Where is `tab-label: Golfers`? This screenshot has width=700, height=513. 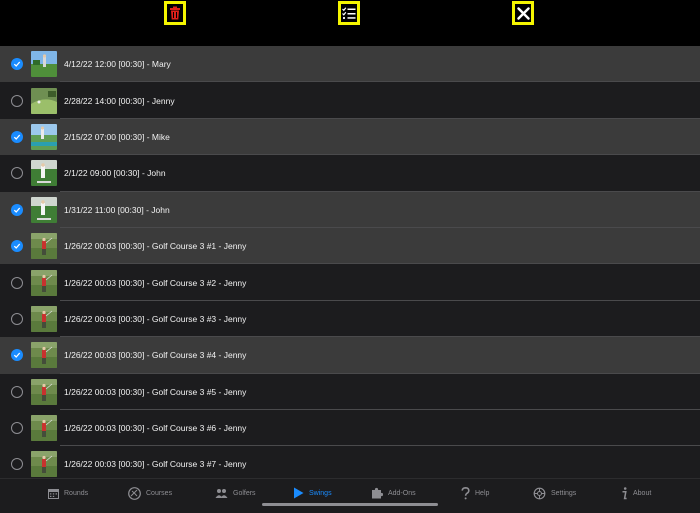 tab-label: Golfers is located at coordinates (244, 493).